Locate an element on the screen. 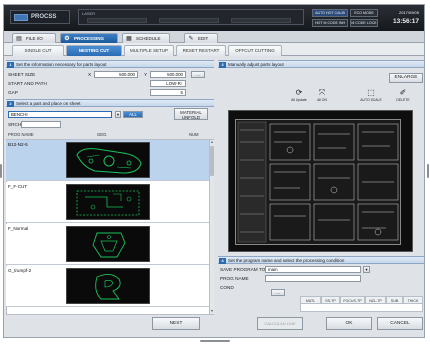 This screenshot has width=430, height=345. col-focus-tp: FOCUS-TP is located at coordinates (352, 300).